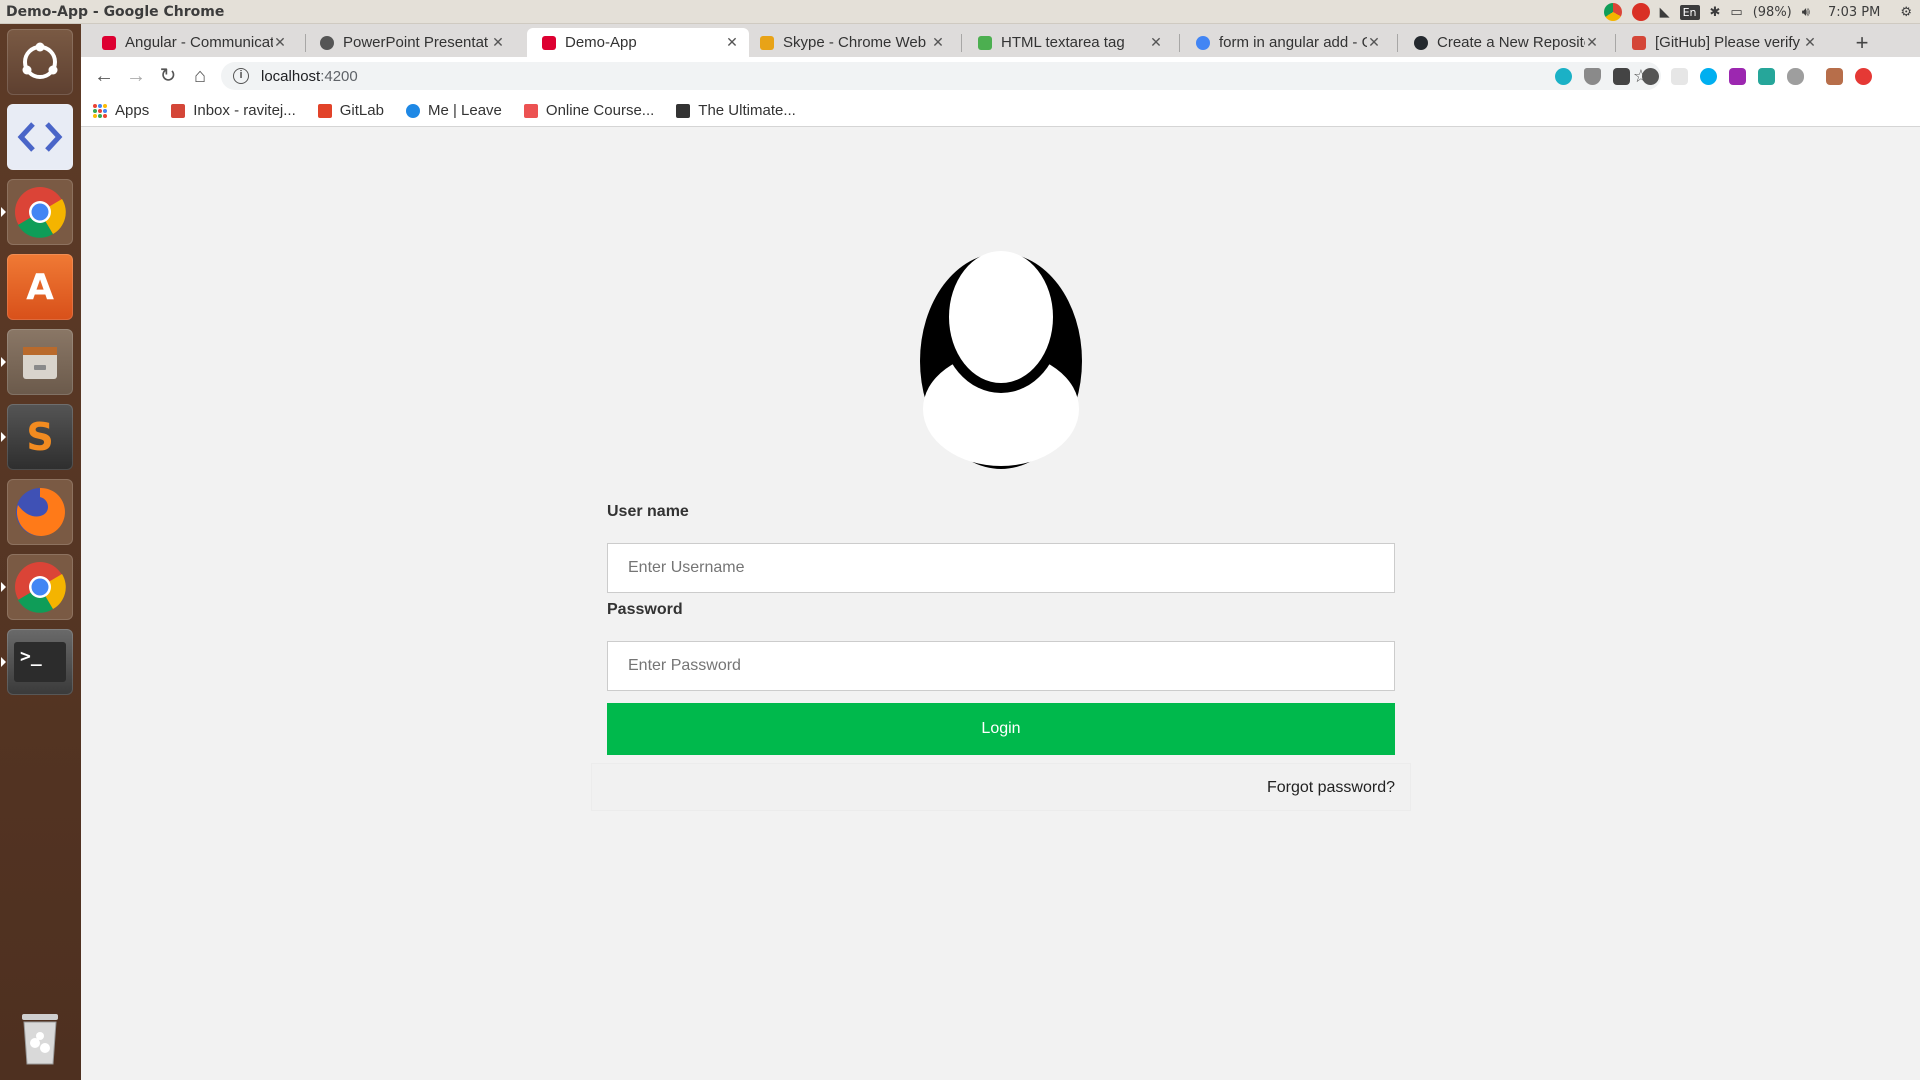 Image resolution: width=1920 pixels, height=1080 pixels. What do you see at coordinates (941, 76) in the screenshot?
I see `address-bar: i localhost:4200 ☆` at bounding box center [941, 76].